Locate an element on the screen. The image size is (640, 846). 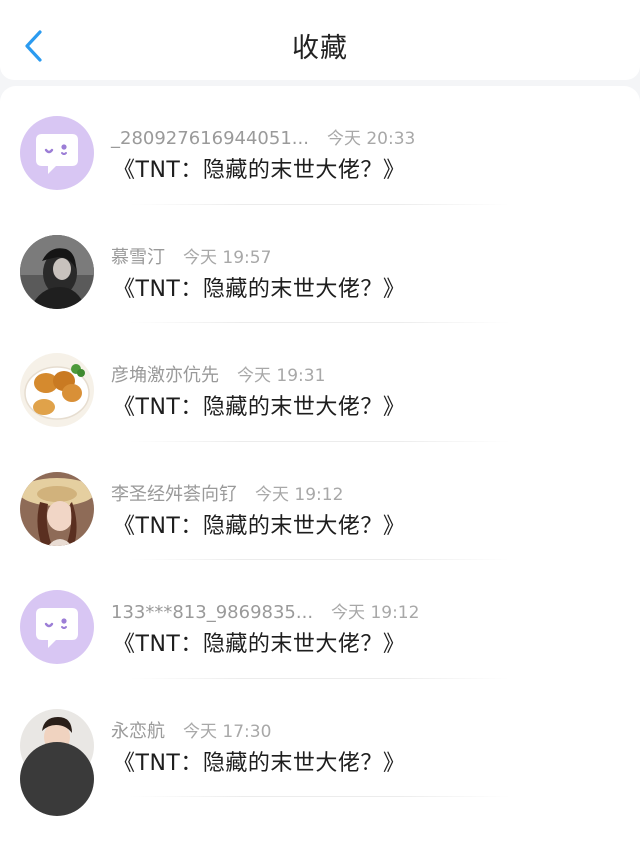
timestamp: 今天 17:30 is located at coordinates (227, 731).